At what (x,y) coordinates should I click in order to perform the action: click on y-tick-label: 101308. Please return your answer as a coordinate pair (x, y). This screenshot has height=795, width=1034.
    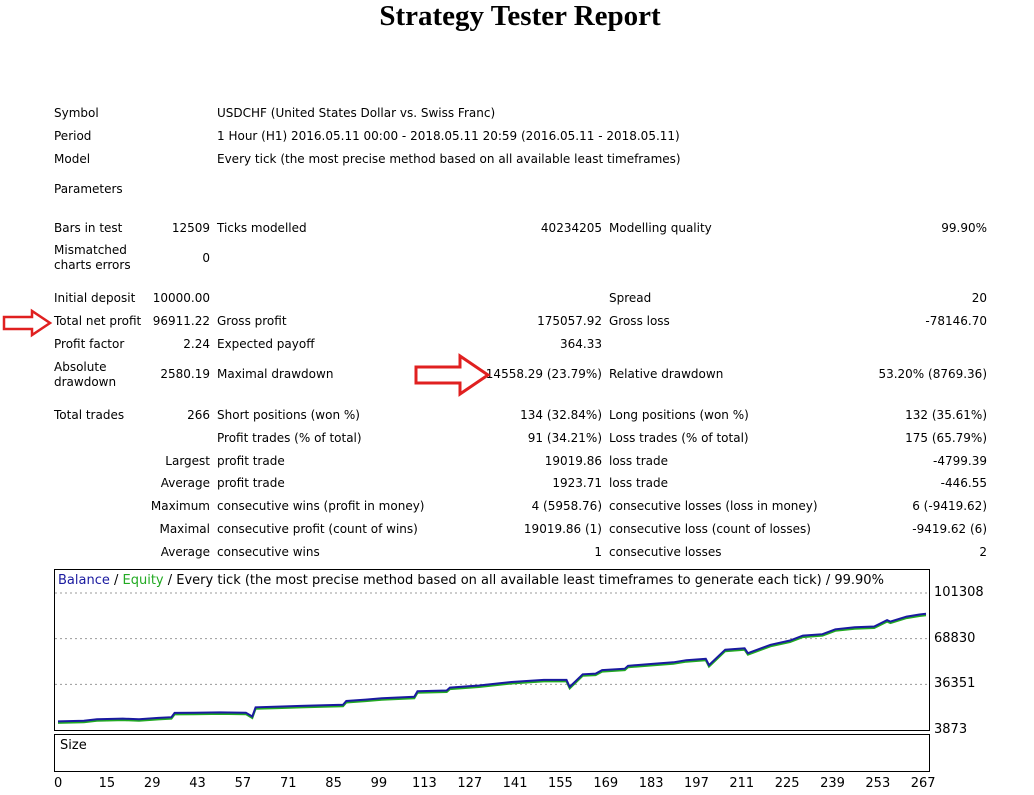
    Looking at the image, I should click on (959, 592).